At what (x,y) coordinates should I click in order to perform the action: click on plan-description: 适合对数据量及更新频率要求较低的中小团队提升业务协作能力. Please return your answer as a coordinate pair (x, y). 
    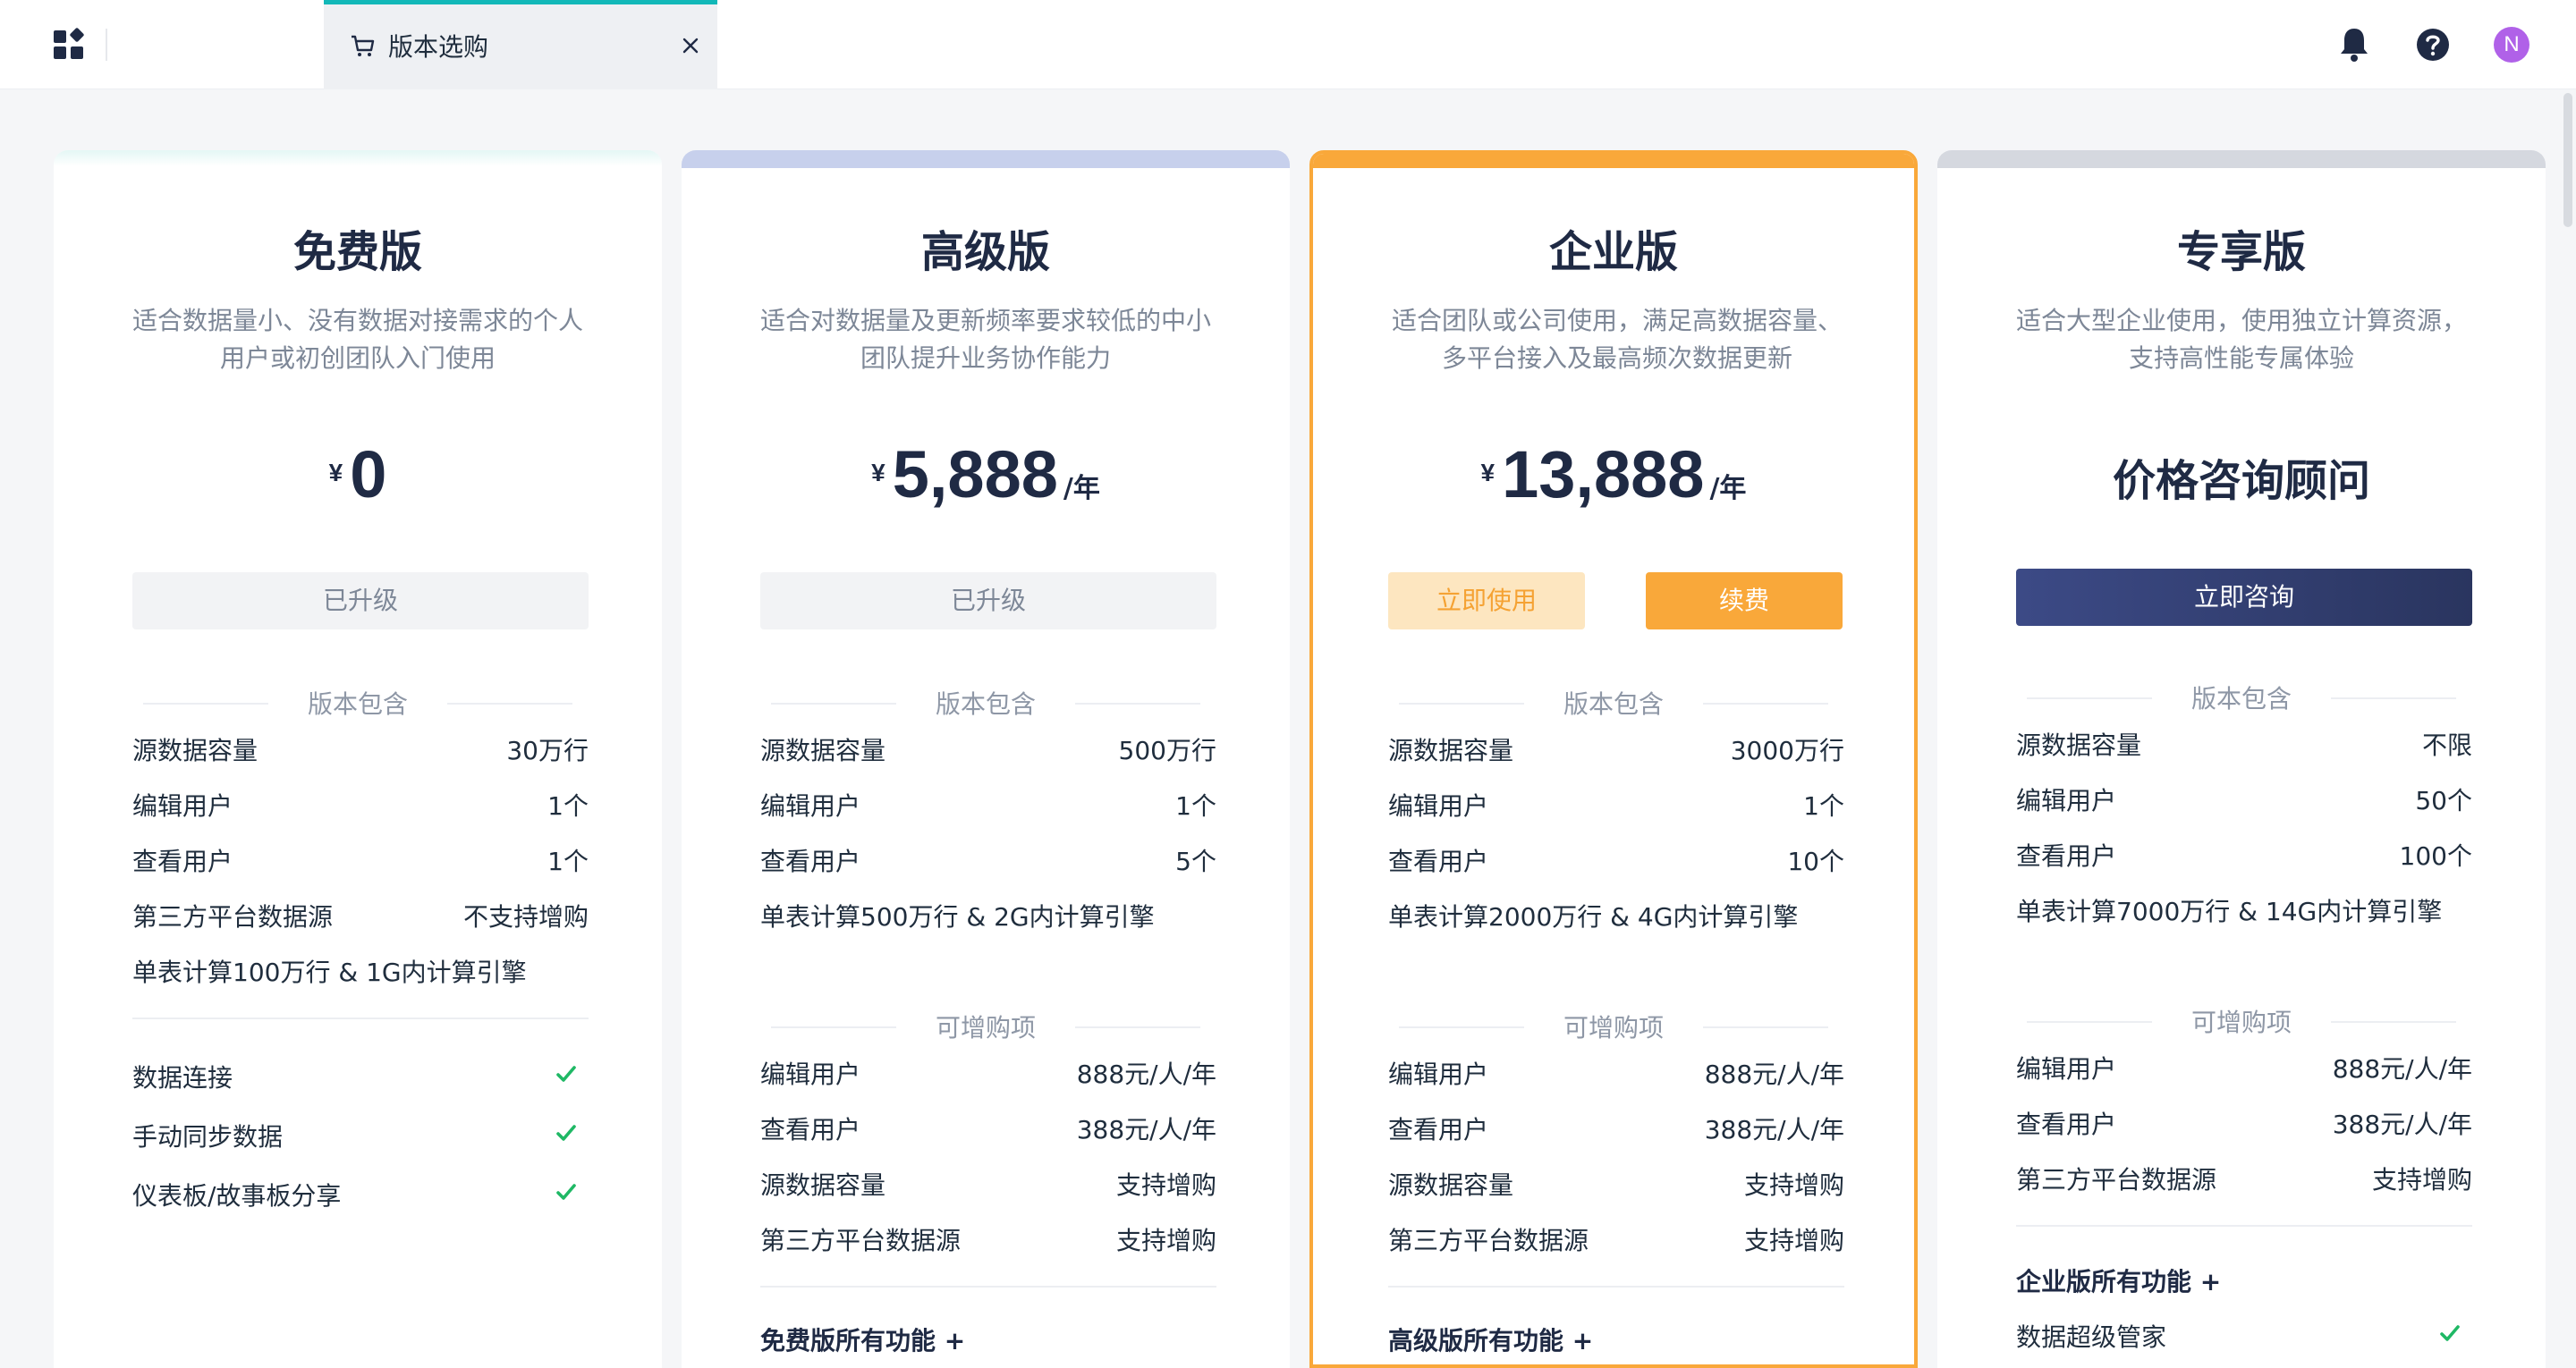
    Looking at the image, I should click on (985, 339).